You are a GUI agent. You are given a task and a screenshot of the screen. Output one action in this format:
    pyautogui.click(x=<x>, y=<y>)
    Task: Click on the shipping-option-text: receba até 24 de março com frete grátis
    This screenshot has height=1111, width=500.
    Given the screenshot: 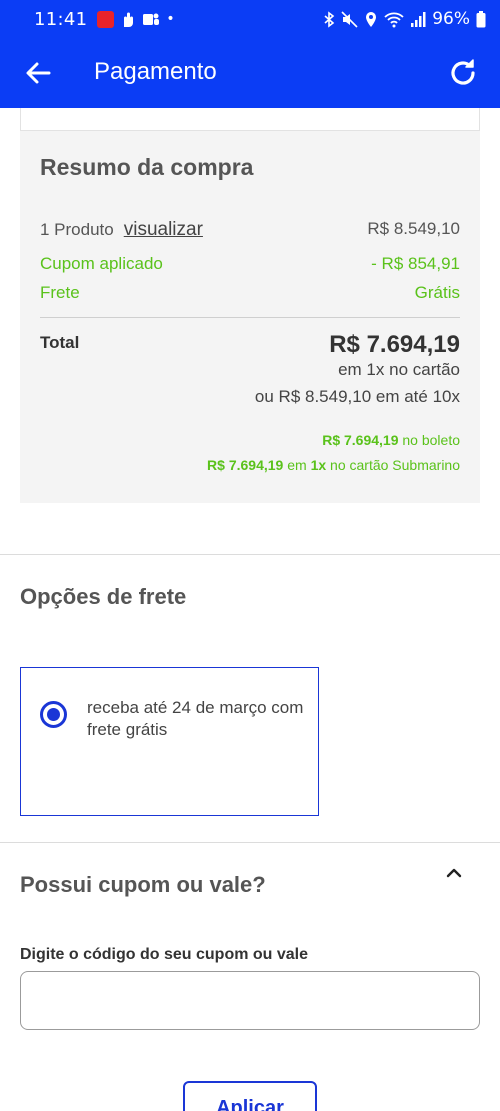 What is the action you would take?
    pyautogui.click(x=195, y=718)
    